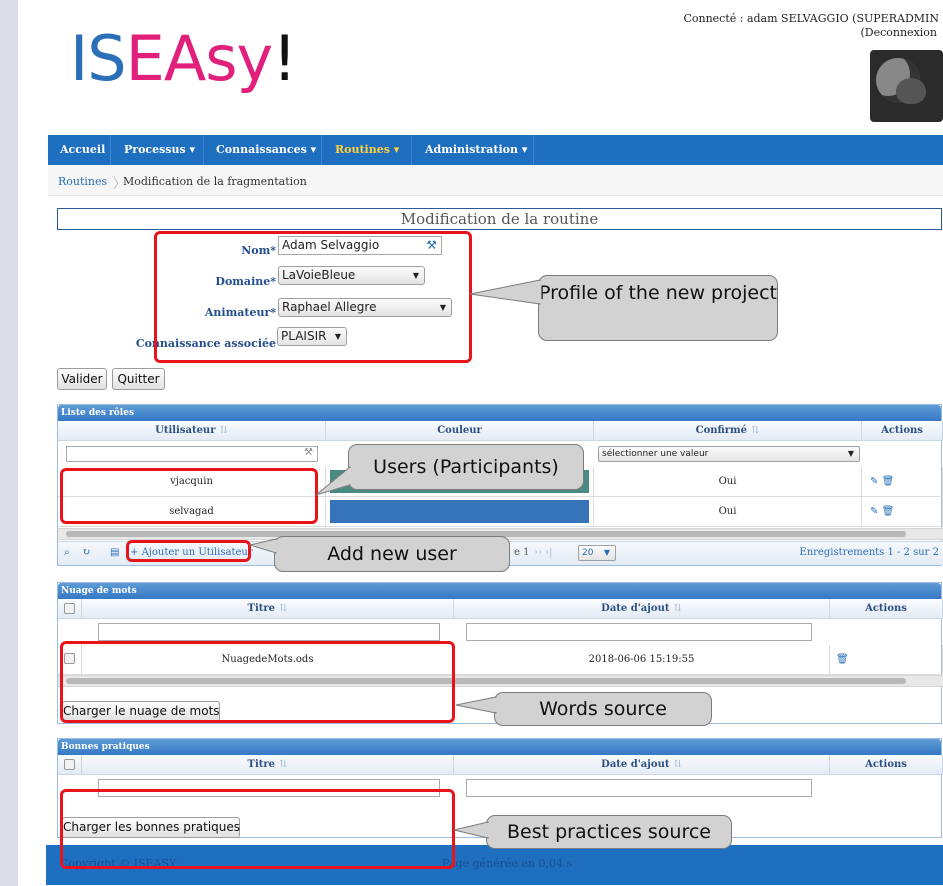 The height and width of the screenshot is (886, 943). What do you see at coordinates (114, 552) in the screenshot?
I see `export-icon: ▤` at bounding box center [114, 552].